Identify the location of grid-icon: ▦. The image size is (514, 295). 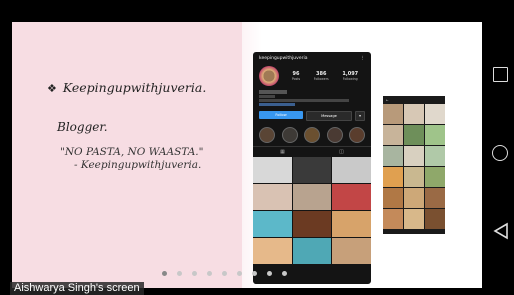
(282, 152).